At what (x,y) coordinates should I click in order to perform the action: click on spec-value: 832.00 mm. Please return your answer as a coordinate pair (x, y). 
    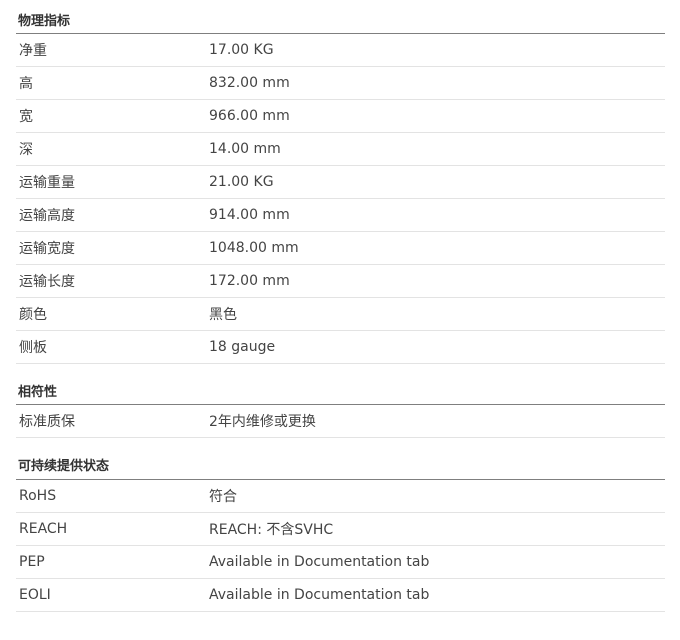
    Looking at the image, I should click on (249, 83).